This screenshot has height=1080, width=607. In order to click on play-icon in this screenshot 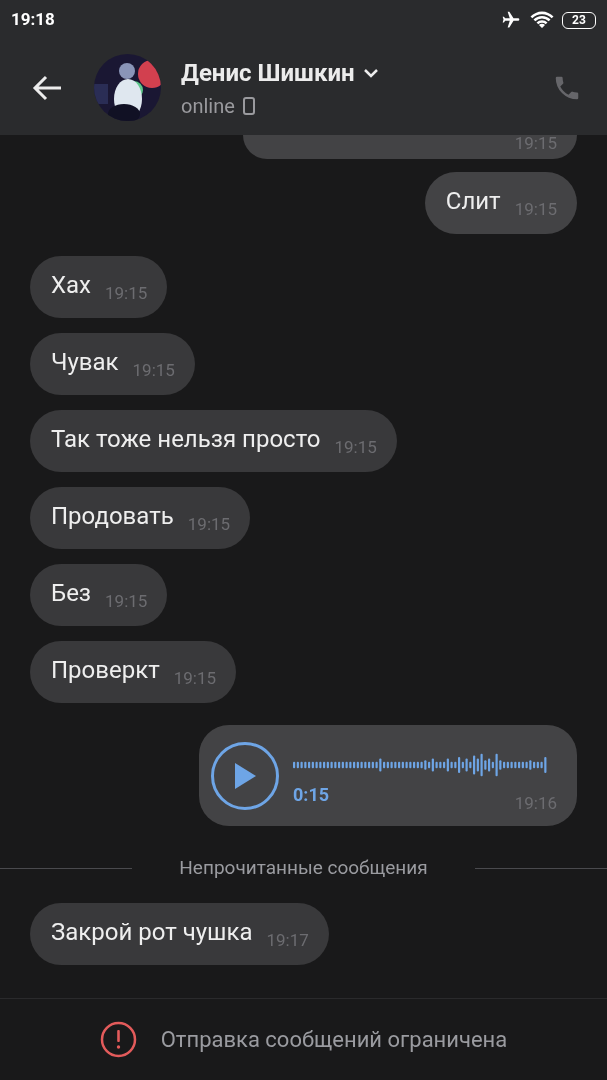, I will do `click(245, 775)`.